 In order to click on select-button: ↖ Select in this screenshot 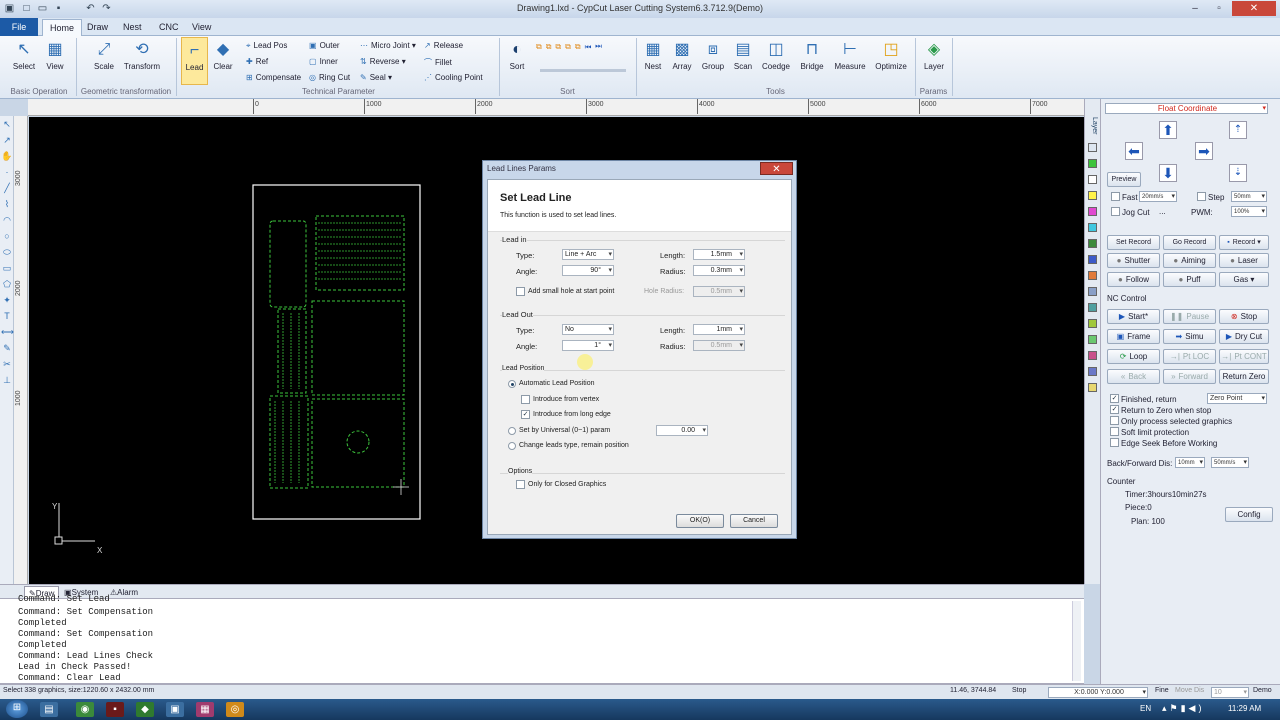, I will do `click(24, 55)`.